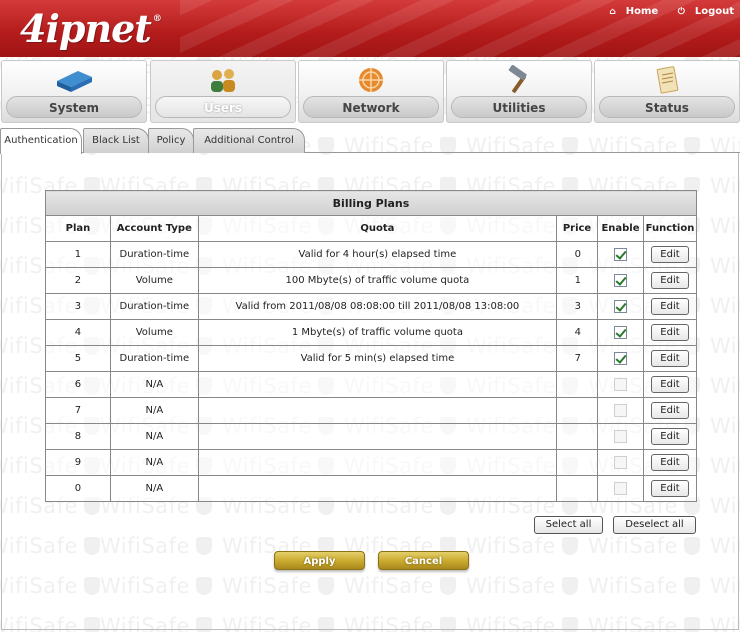 This screenshot has width=740, height=632. I want to click on nav-network-label: Network, so click(371, 107).